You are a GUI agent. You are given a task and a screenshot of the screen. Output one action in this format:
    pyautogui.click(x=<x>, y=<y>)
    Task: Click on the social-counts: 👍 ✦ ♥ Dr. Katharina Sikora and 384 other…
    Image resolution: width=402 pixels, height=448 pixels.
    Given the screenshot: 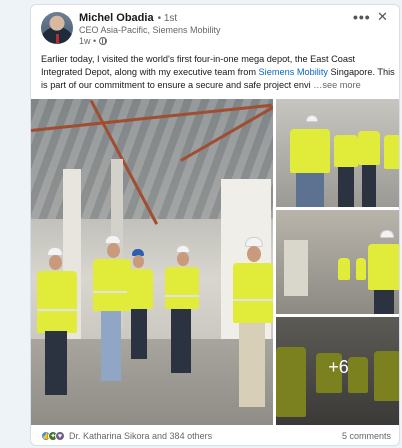 What is the action you would take?
    pyautogui.click(x=215, y=436)
    